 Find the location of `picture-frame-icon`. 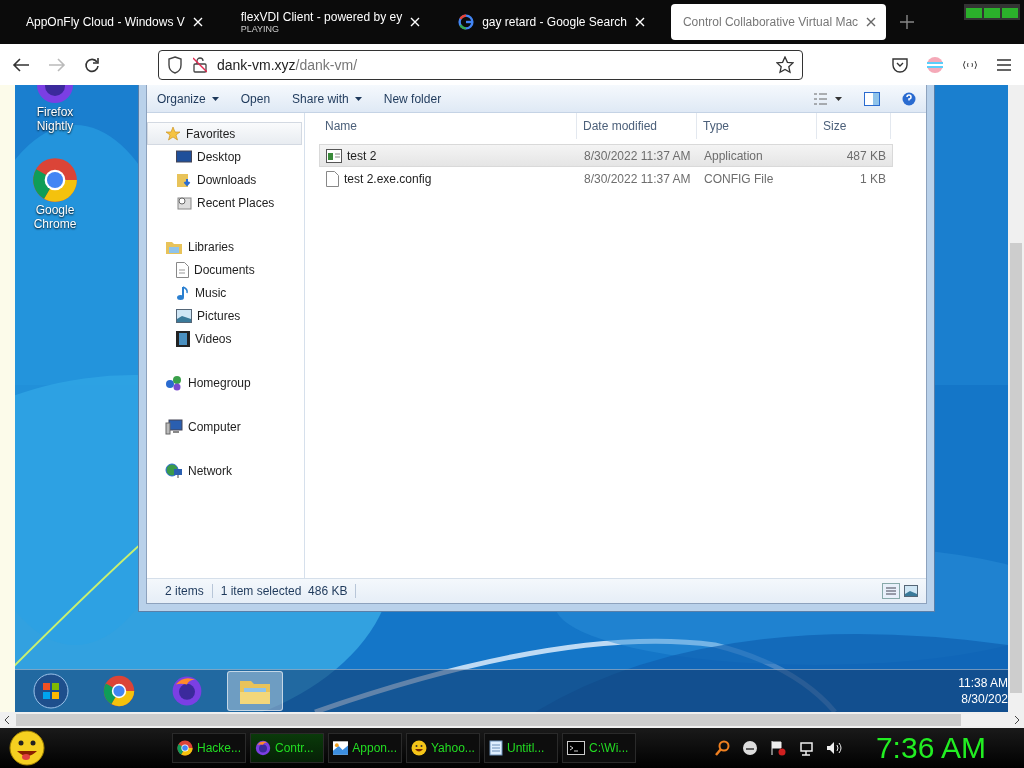

picture-frame-icon is located at coordinates (184, 315).